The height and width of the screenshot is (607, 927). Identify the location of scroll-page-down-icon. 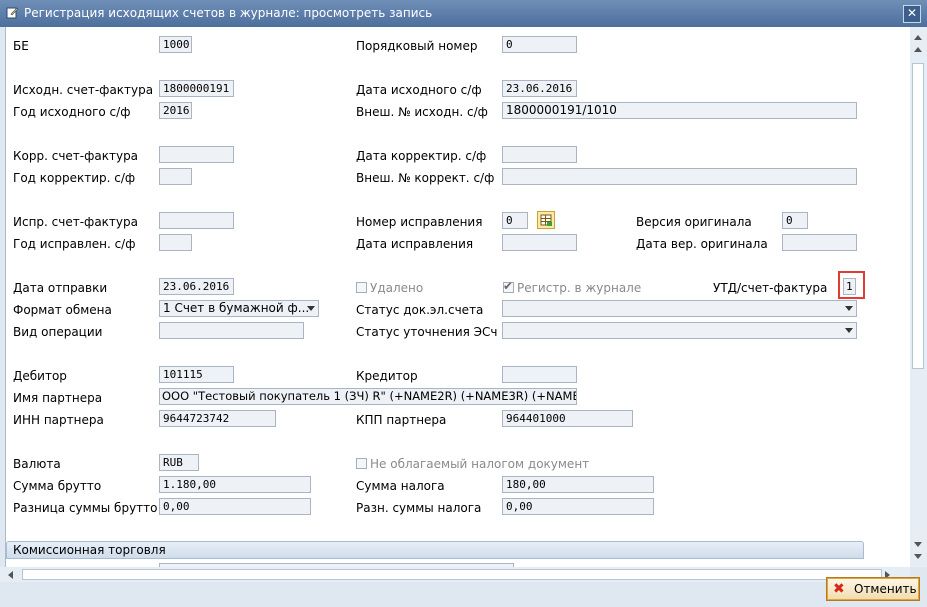
(918, 544).